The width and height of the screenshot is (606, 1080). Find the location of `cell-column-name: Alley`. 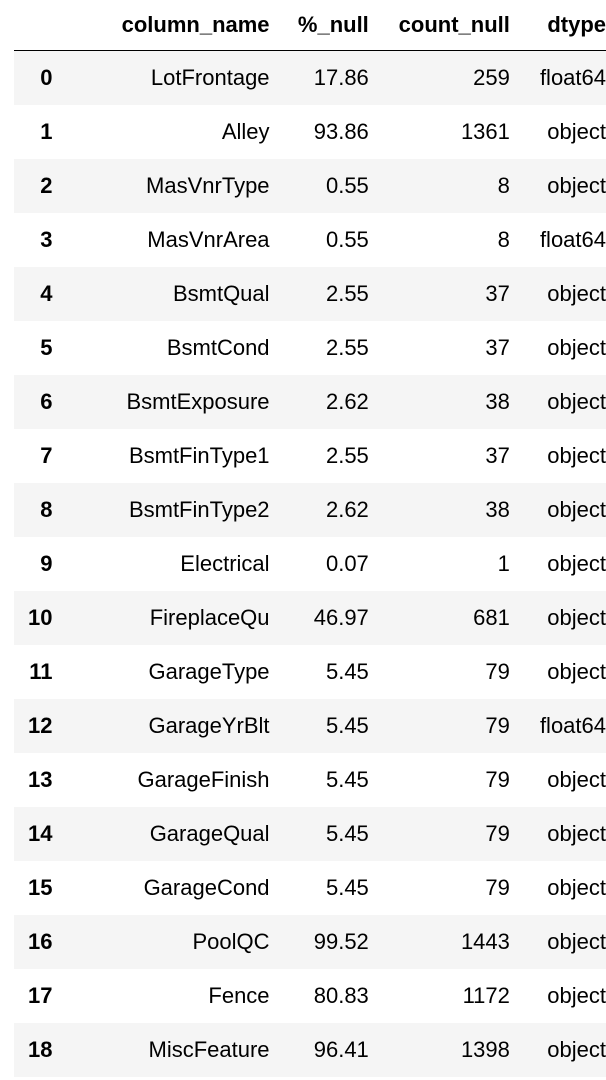

cell-column-name: Alley is located at coordinates (245, 131).